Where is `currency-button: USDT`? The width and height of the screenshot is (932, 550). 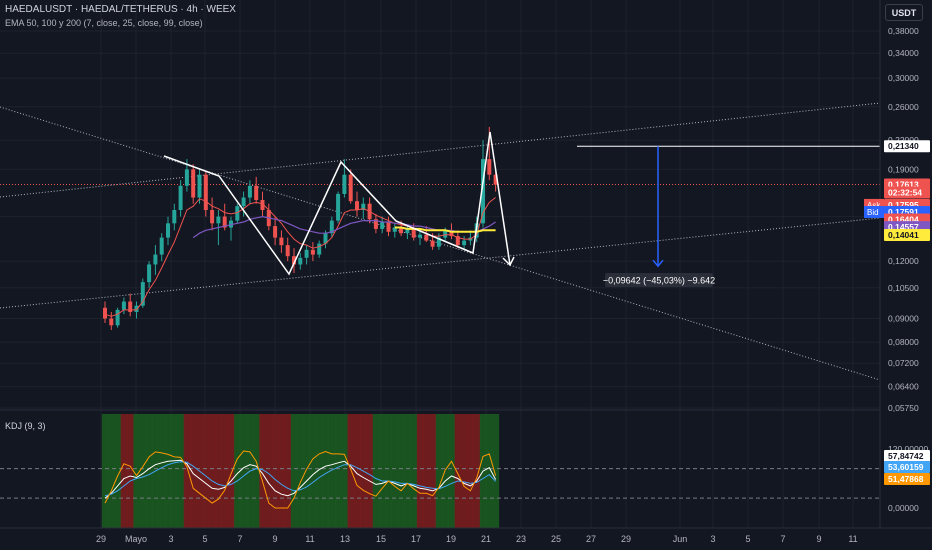 currency-button: USDT is located at coordinates (904, 12).